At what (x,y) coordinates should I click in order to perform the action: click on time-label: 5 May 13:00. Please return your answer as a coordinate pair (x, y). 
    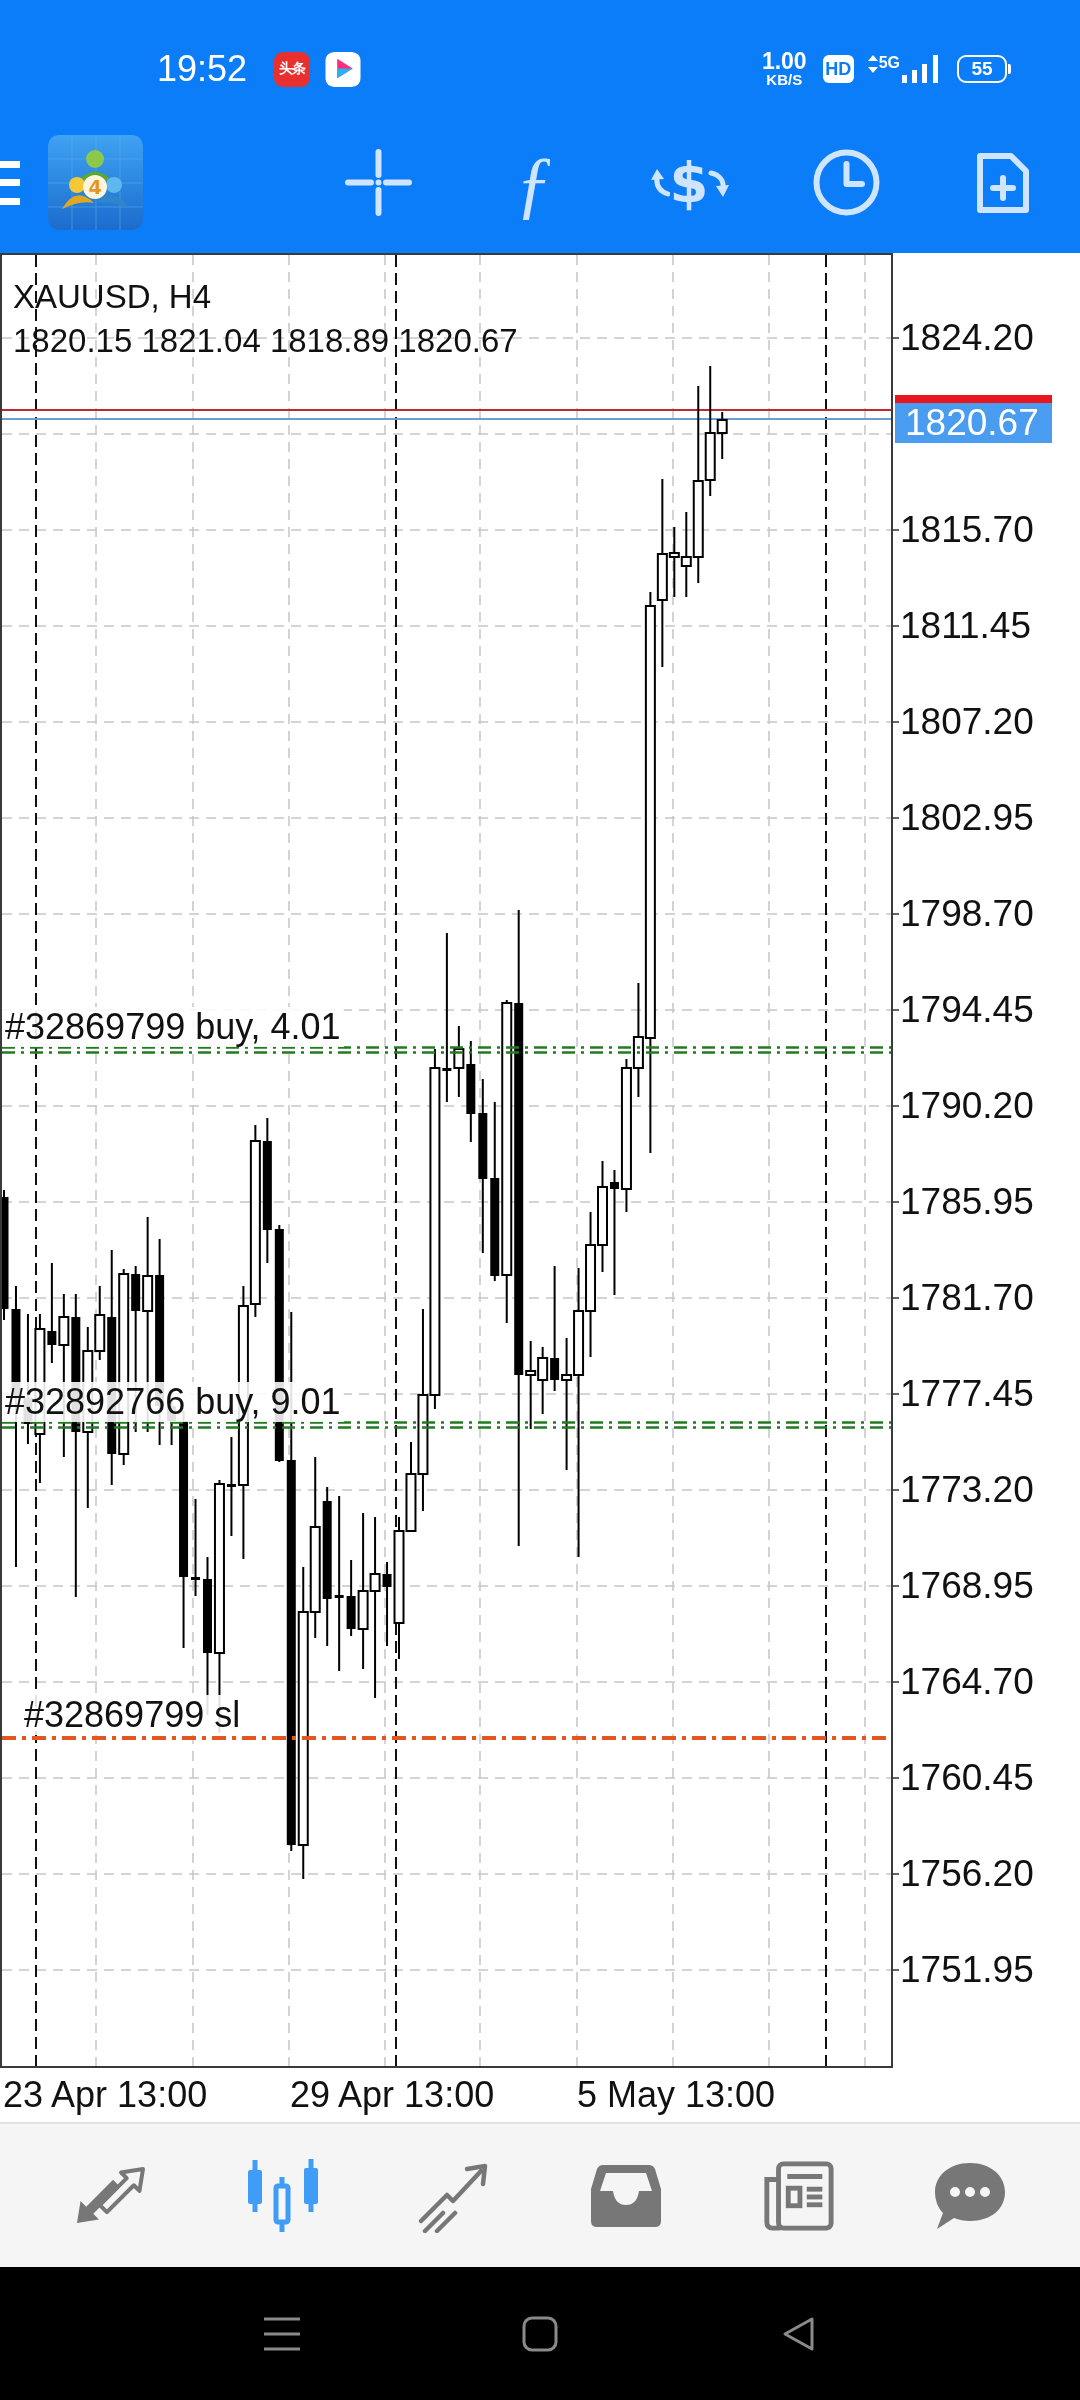
    Looking at the image, I should click on (676, 2094).